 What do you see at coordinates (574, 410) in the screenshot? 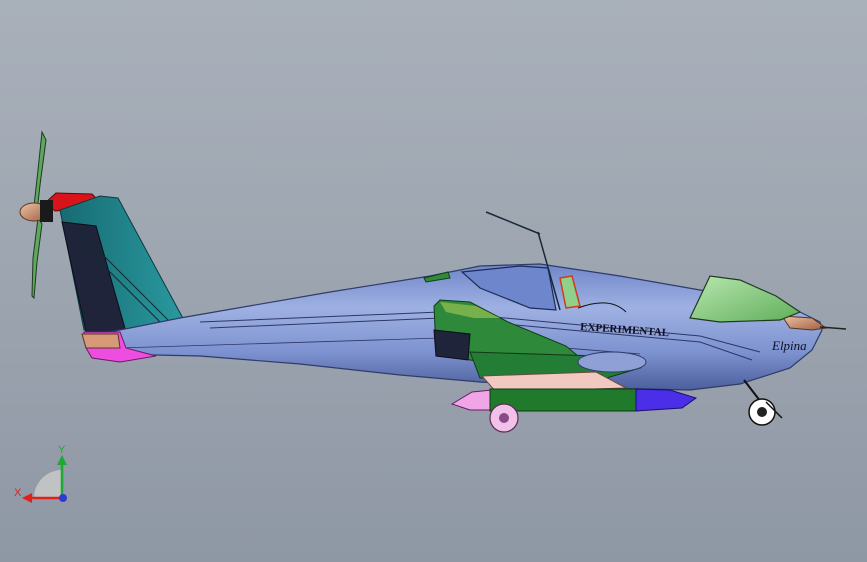
I see `float-pontoon` at bounding box center [574, 410].